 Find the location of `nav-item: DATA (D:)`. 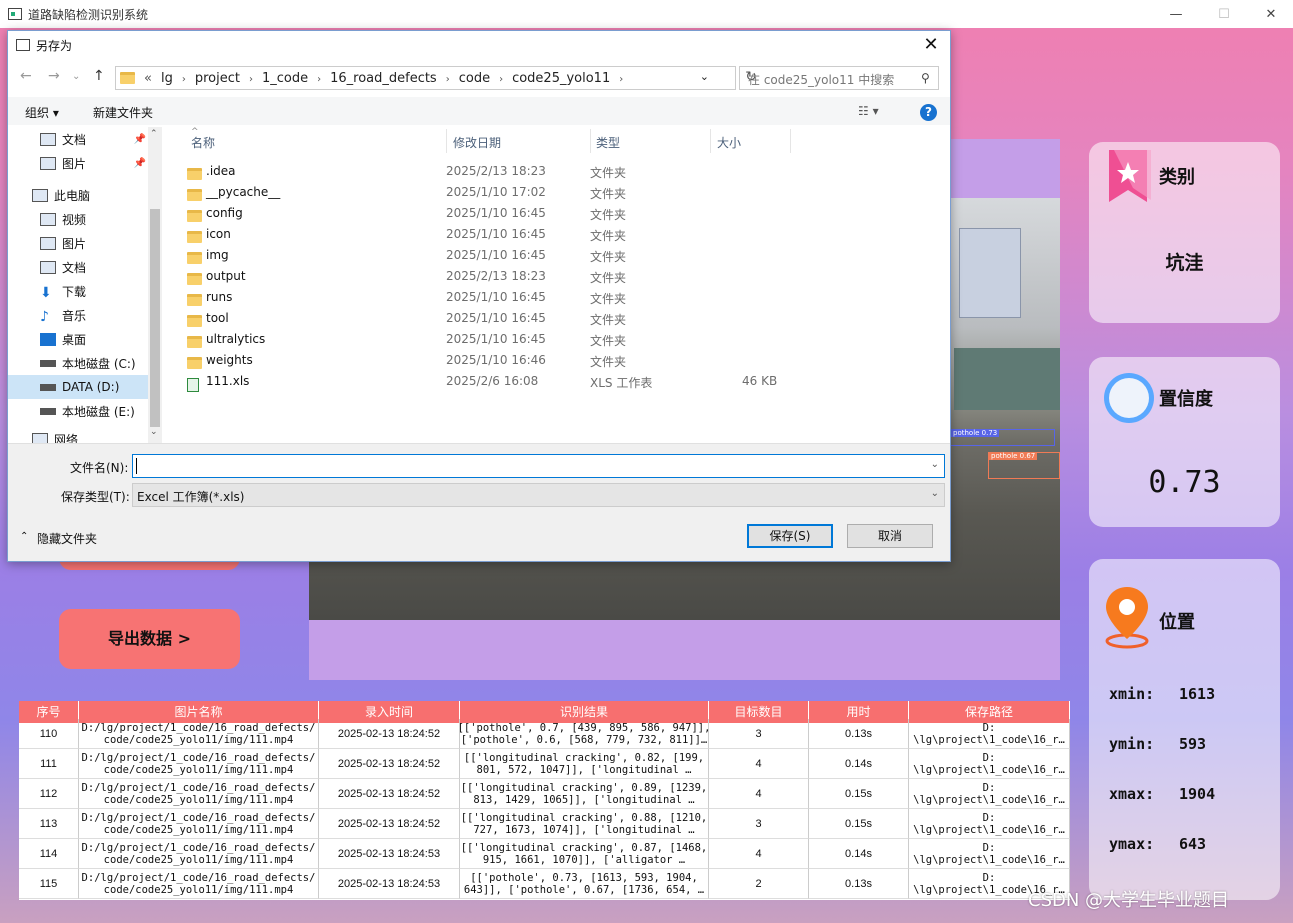

nav-item: DATA (D:) is located at coordinates (78, 387).